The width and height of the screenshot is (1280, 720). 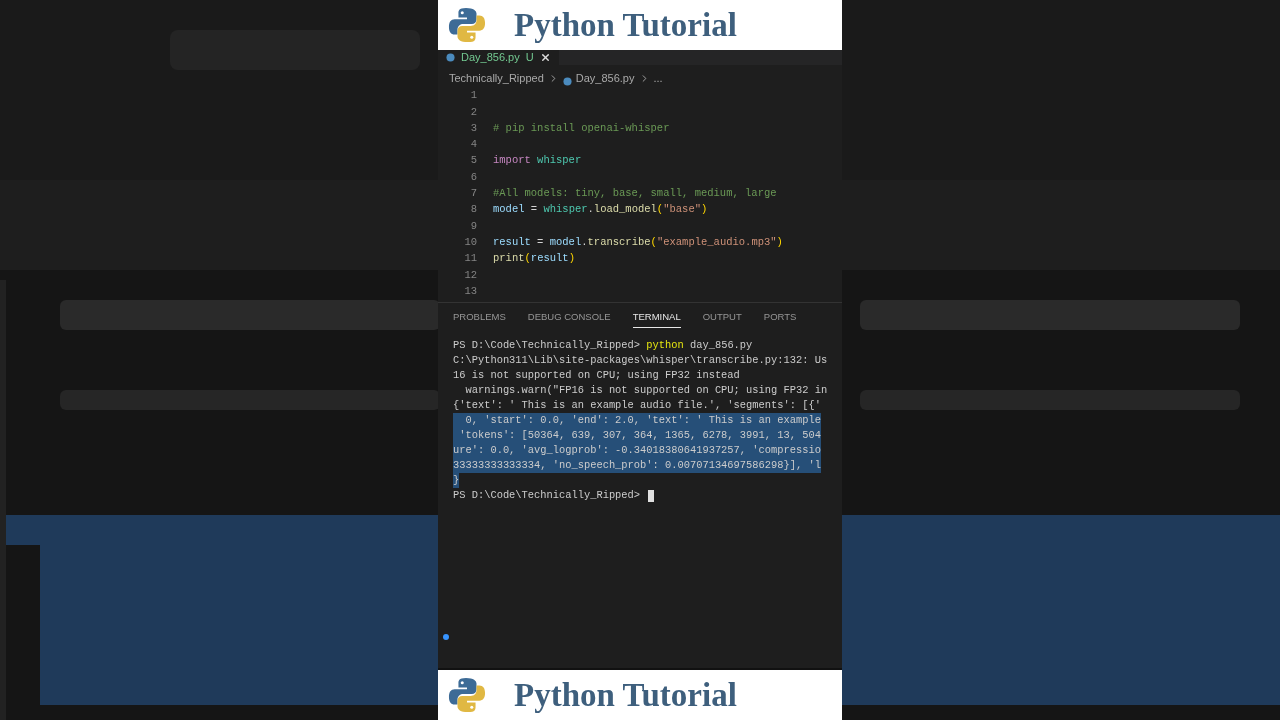 What do you see at coordinates (470, 275) in the screenshot?
I see `line-number: 12` at bounding box center [470, 275].